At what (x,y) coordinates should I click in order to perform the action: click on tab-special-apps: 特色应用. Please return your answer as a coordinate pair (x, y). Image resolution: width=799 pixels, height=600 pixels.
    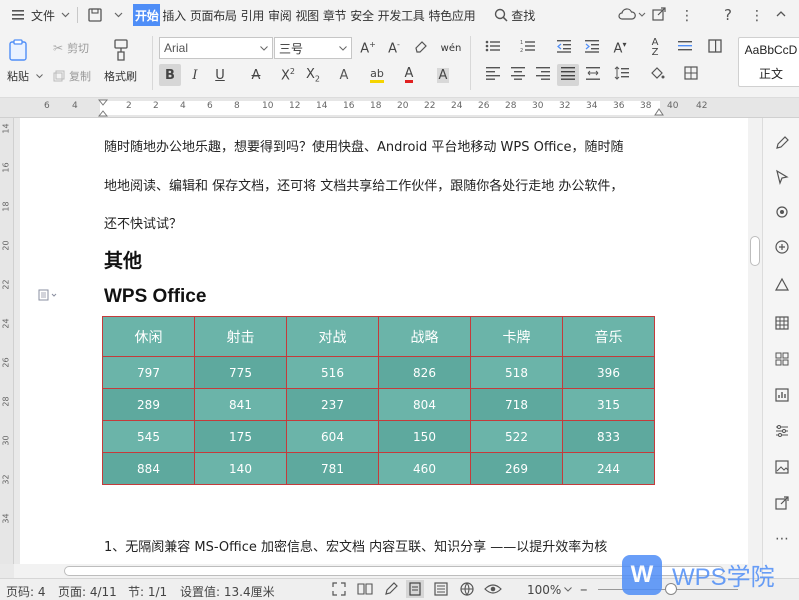
    Looking at the image, I should click on (451, 15).